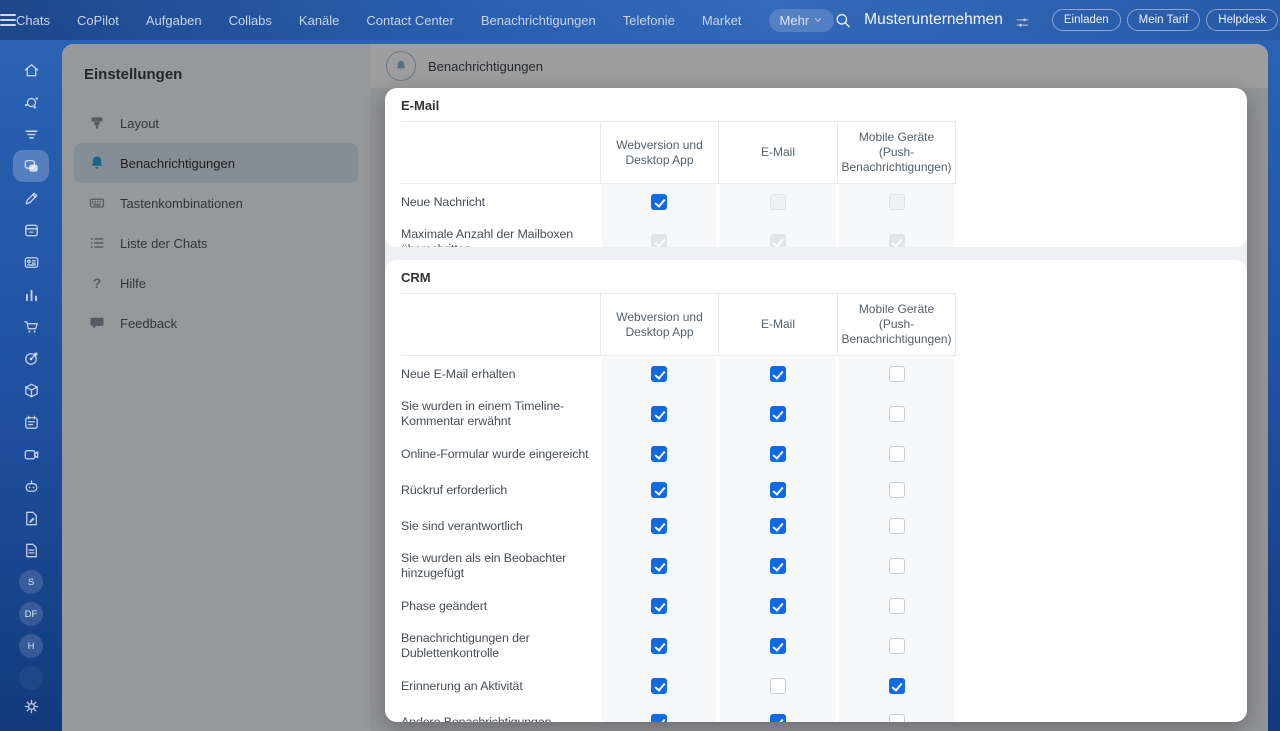 The height and width of the screenshot is (731, 1280). What do you see at coordinates (31, 582) in the screenshot?
I see `rail-avatar-0: S` at bounding box center [31, 582].